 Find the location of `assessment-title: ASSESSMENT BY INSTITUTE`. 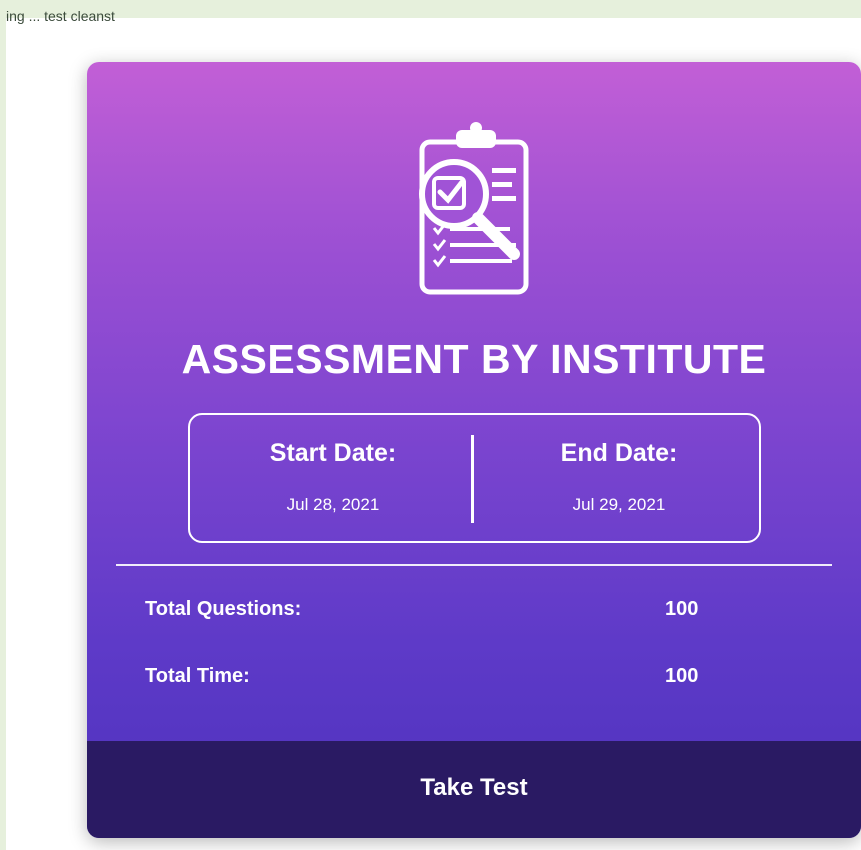

assessment-title: ASSESSMENT BY INSTITUTE is located at coordinates (474, 359).